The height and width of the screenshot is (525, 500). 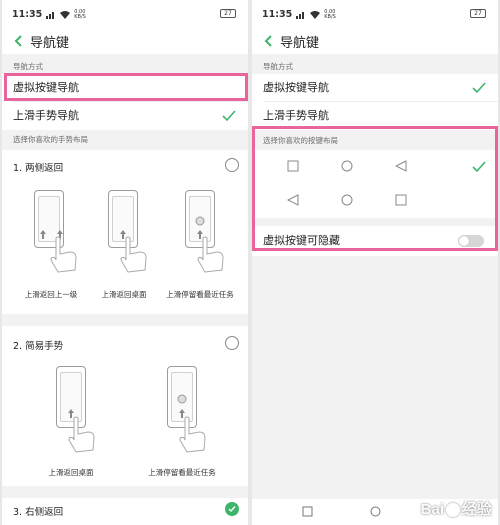 I want to click on layout-title: 1. 两侧返回, so click(x=38, y=168).